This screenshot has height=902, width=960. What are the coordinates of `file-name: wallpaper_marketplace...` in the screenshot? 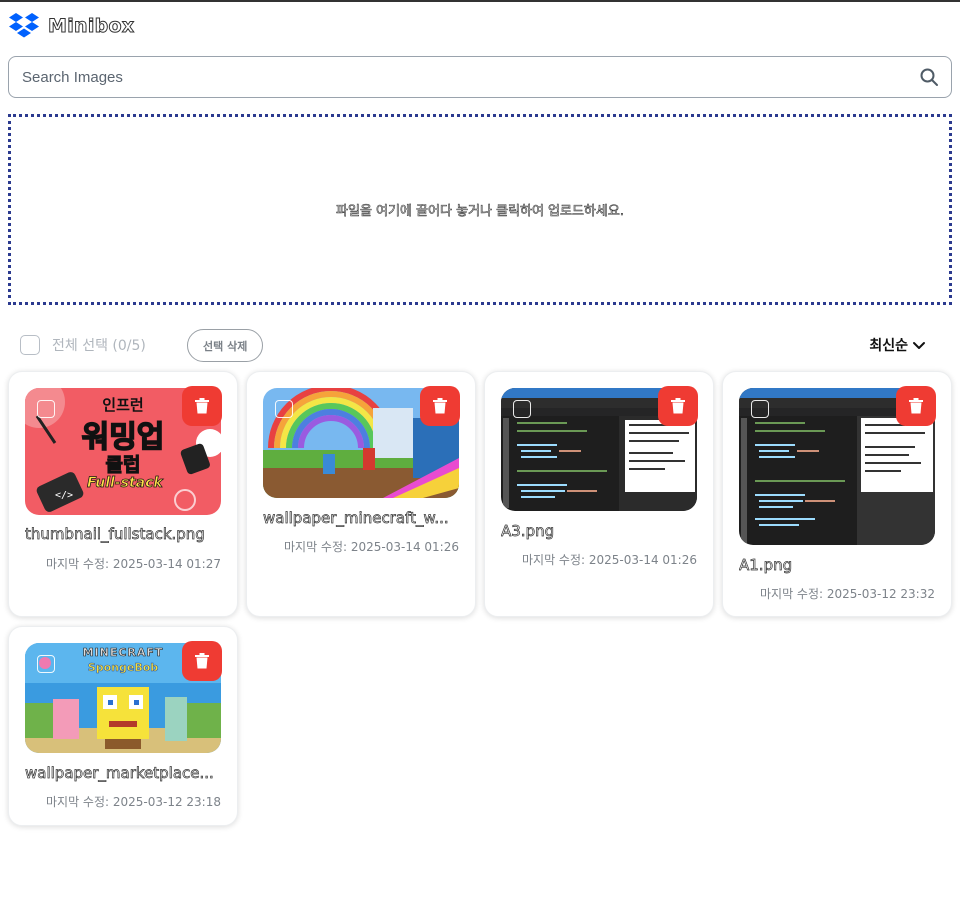 It's located at (119, 773).